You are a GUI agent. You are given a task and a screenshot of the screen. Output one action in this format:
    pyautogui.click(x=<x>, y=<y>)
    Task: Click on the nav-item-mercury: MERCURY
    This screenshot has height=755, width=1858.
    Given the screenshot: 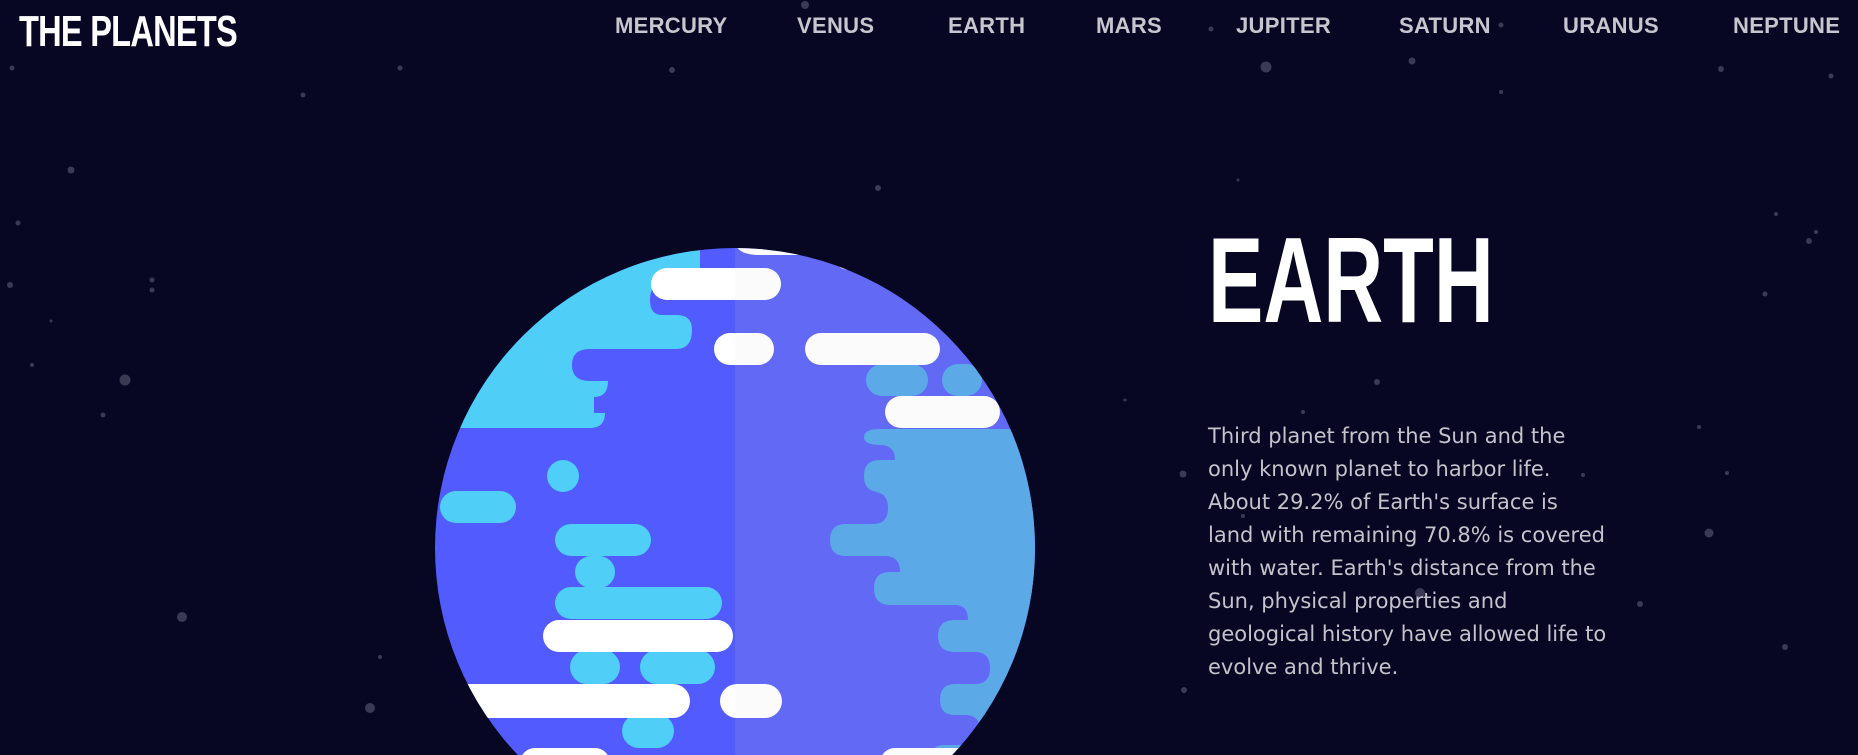 What is the action you would take?
    pyautogui.click(x=671, y=26)
    